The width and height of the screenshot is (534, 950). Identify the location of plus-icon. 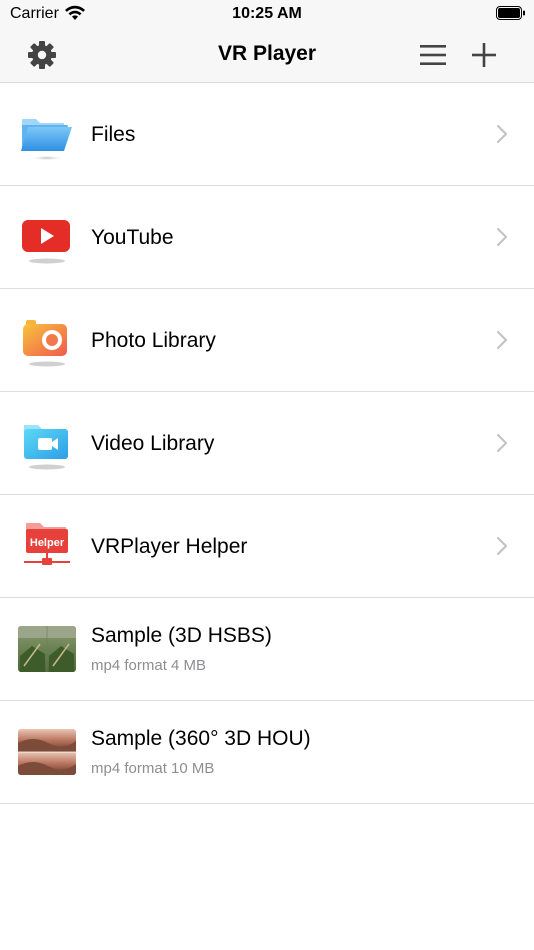
(484, 55).